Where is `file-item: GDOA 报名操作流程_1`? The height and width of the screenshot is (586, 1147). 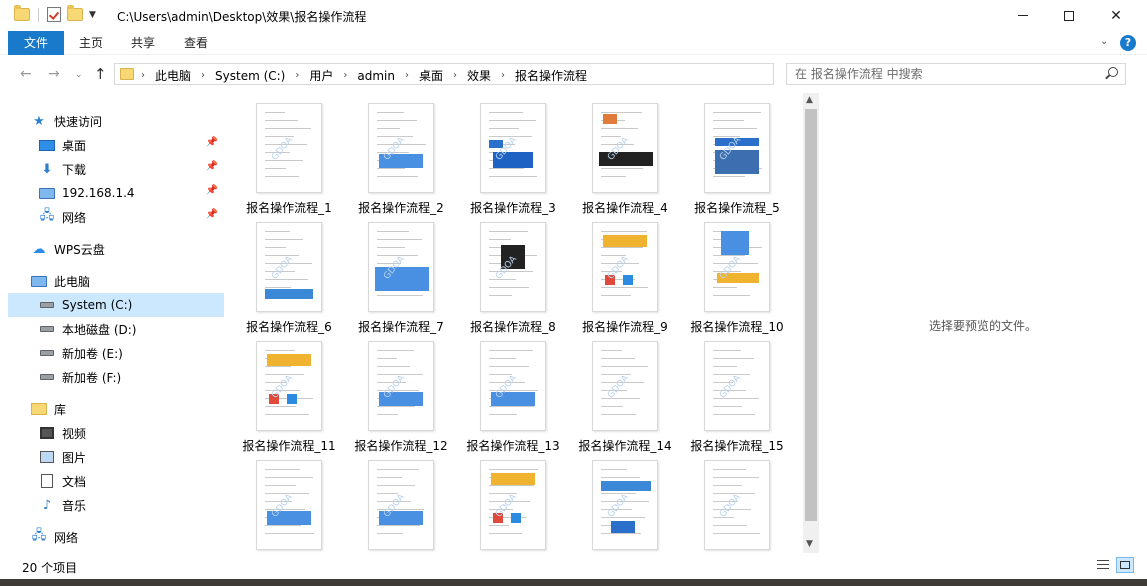 file-item: GDOA 报名操作流程_1 is located at coordinates (282, 155).